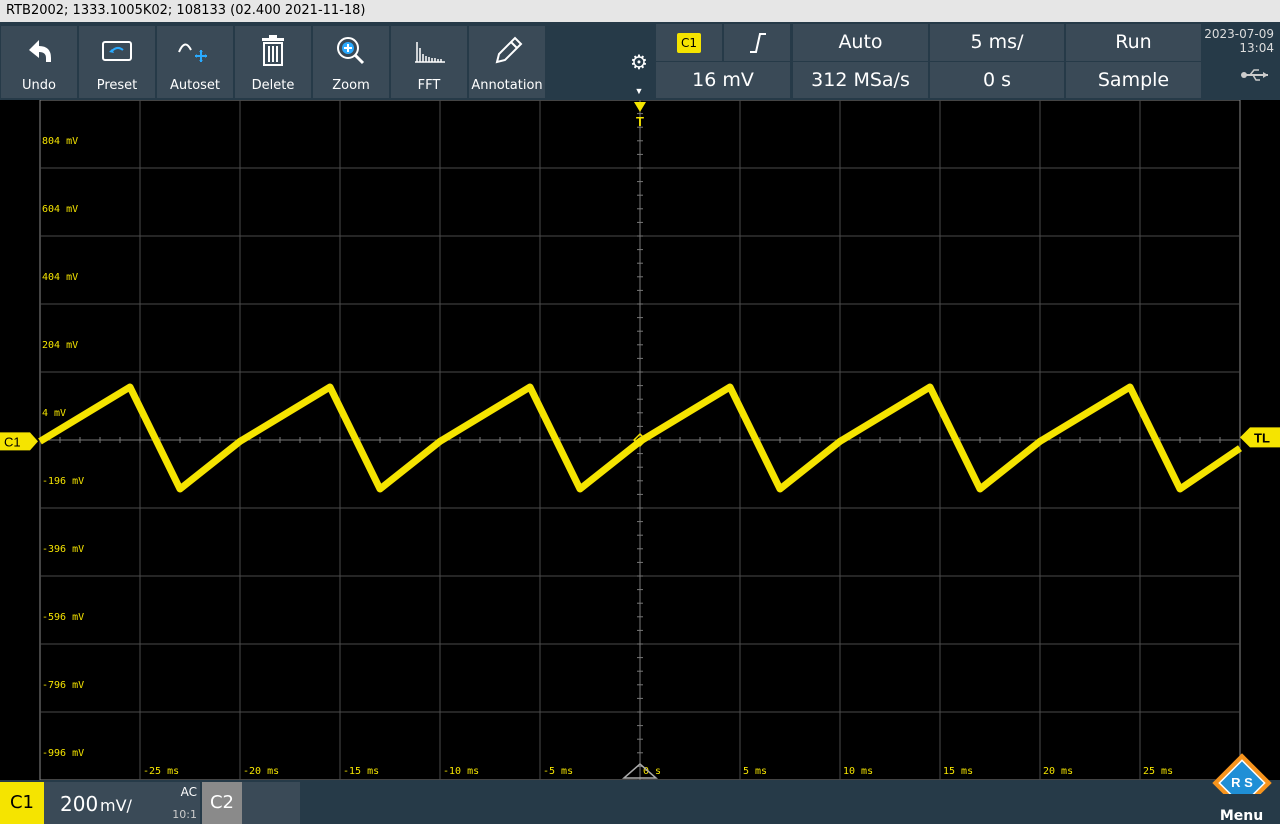 This screenshot has height=824, width=1280. I want to click on y-axis-label: -396 mV, so click(63, 549).